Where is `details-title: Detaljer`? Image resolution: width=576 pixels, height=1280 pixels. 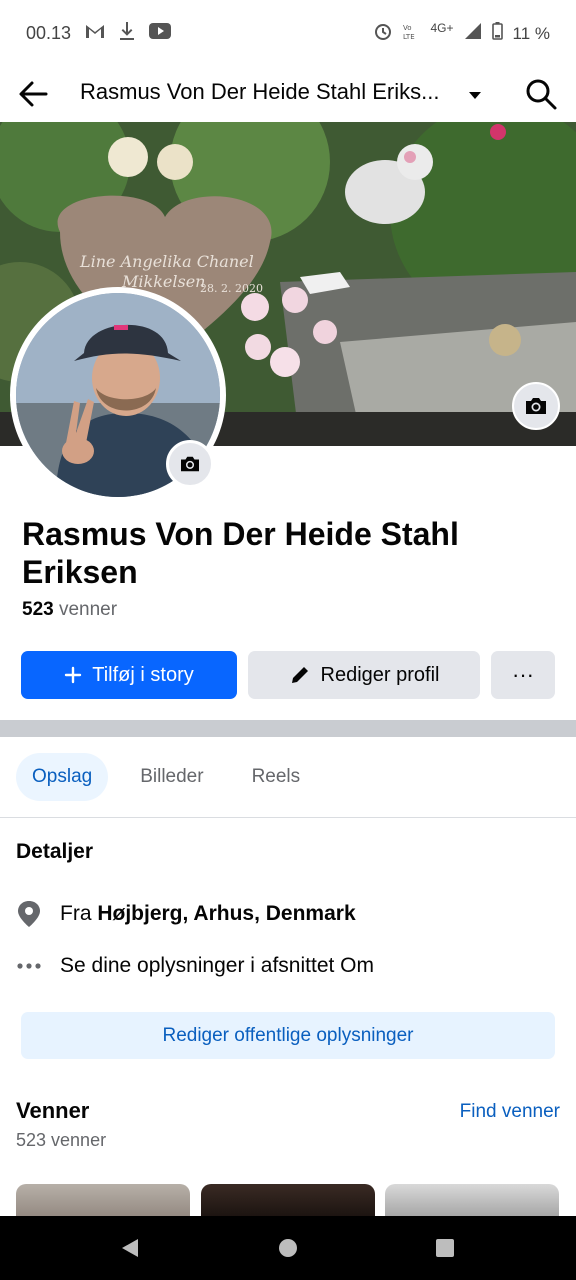
details-title: Detaljer is located at coordinates (55, 851).